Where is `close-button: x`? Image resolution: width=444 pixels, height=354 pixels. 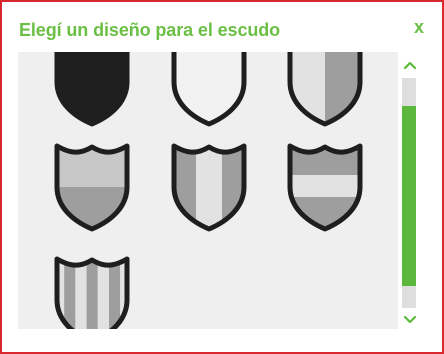 close-button: x is located at coordinates (419, 27).